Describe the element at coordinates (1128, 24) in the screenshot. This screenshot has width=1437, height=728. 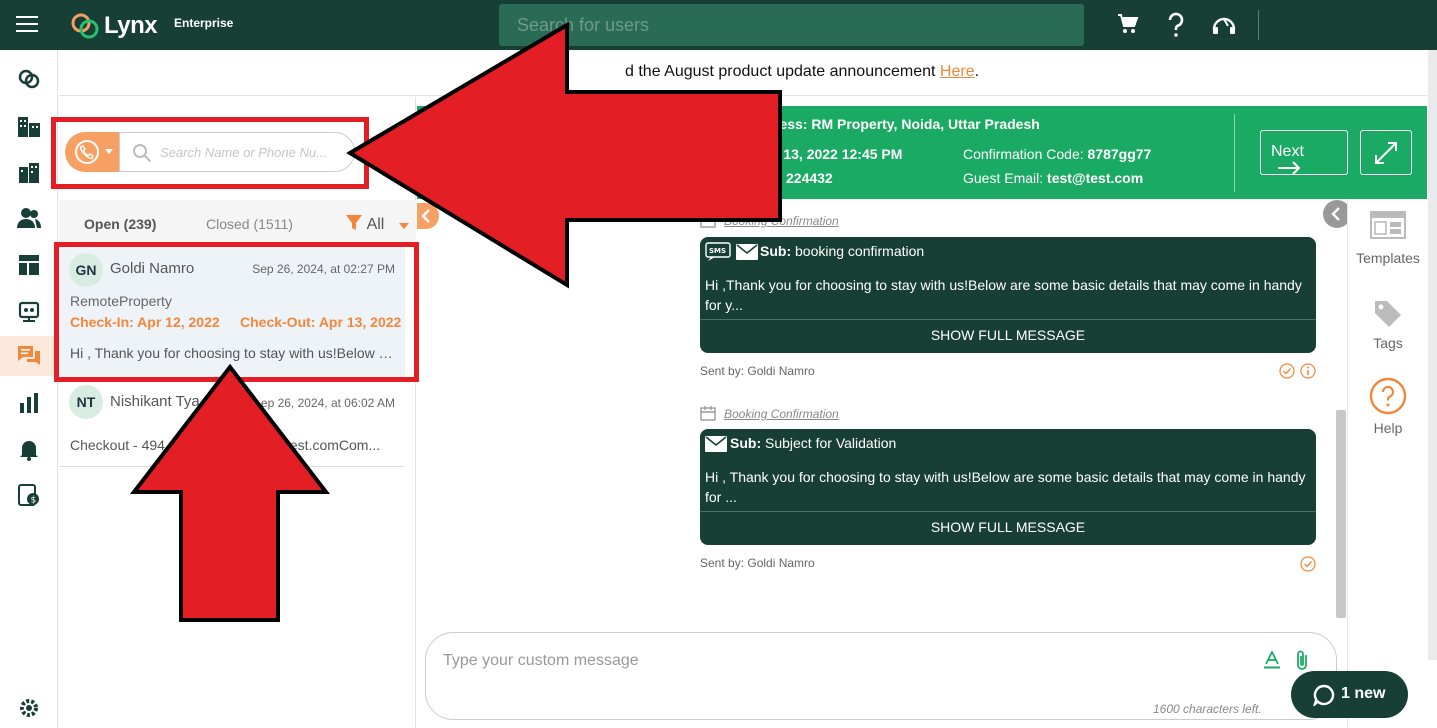
I see `cart-icon` at that location.